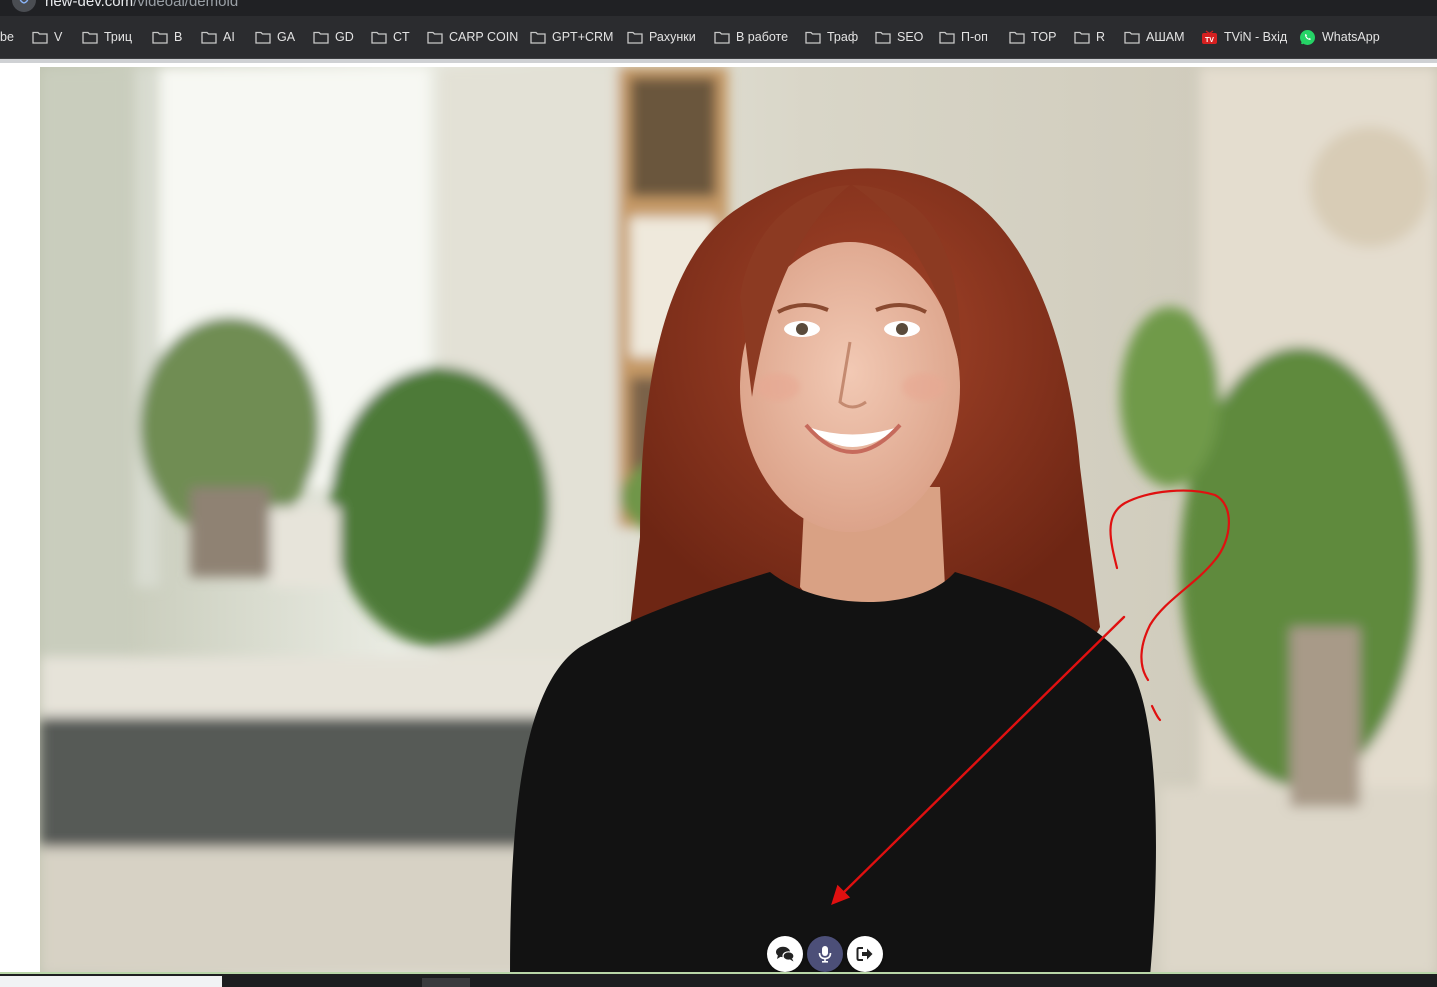  Describe the element at coordinates (89, 5) in the screenshot. I see `url-host: new-dev.com` at that location.